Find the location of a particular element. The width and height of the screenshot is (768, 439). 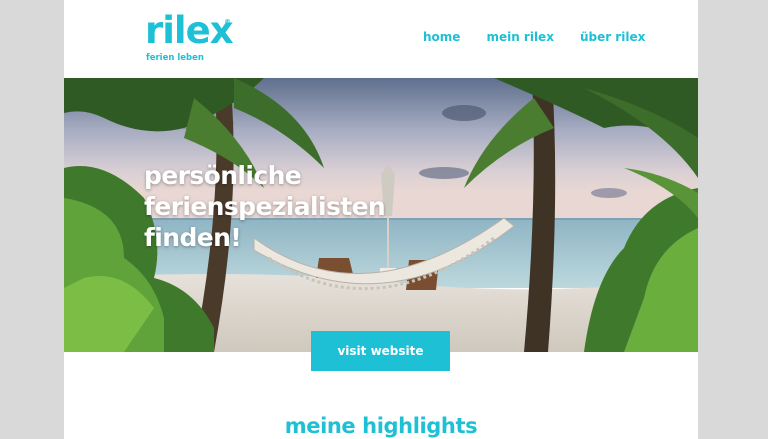

visit-website-button: visit website is located at coordinates (380, 351).